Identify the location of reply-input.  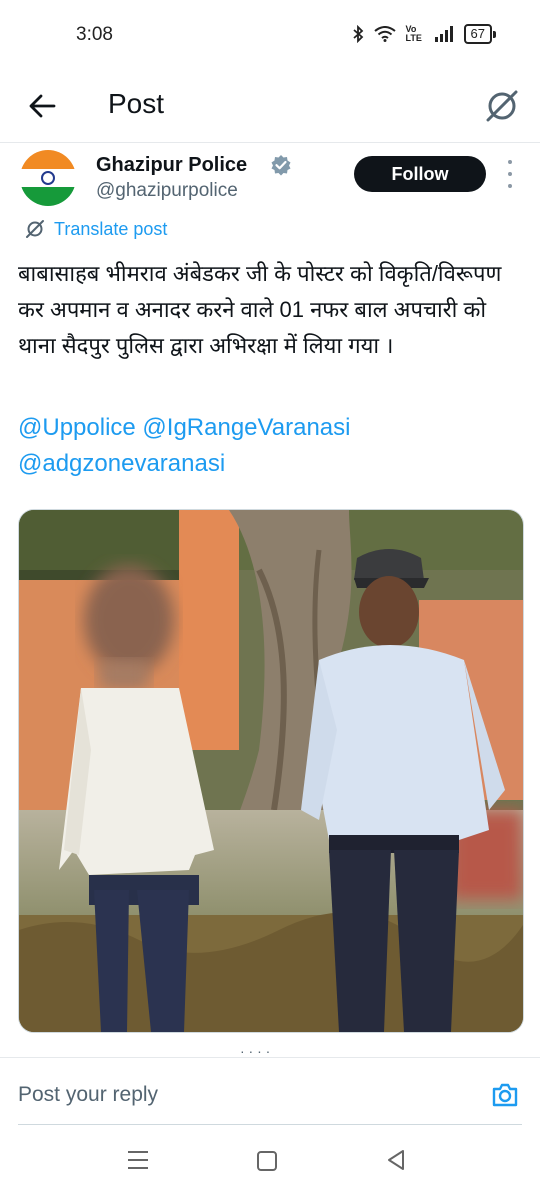
(238, 1095).